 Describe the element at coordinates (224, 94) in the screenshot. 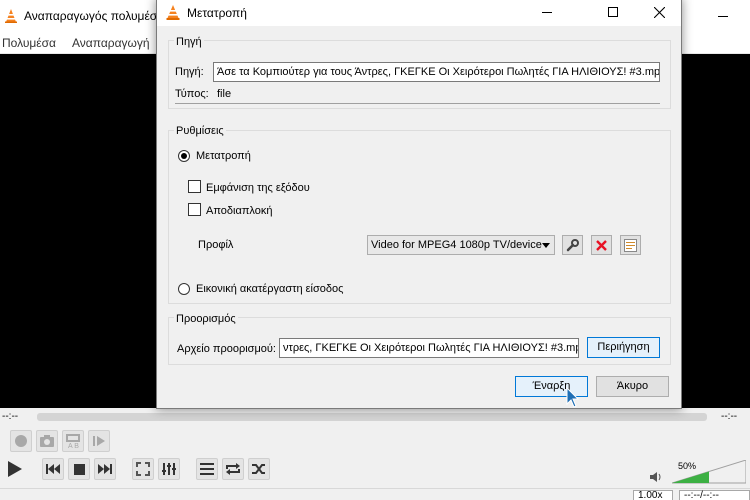

I see `type-value: file` at that location.